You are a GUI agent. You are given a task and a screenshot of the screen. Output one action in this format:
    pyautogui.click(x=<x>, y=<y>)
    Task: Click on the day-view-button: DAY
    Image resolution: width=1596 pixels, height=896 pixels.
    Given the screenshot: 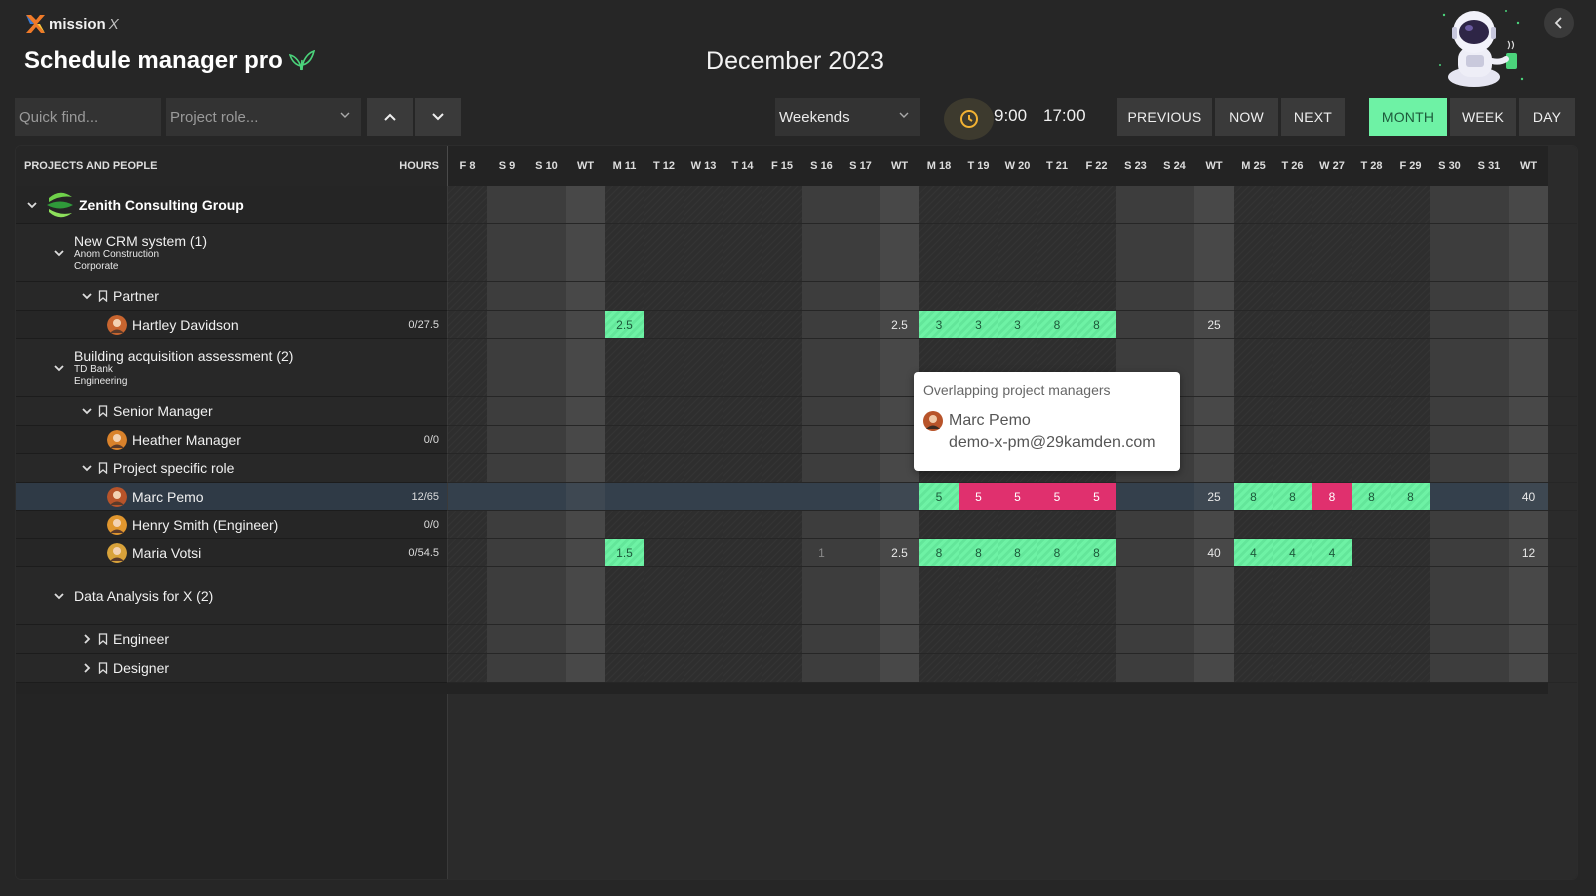 What is the action you would take?
    pyautogui.click(x=1547, y=117)
    